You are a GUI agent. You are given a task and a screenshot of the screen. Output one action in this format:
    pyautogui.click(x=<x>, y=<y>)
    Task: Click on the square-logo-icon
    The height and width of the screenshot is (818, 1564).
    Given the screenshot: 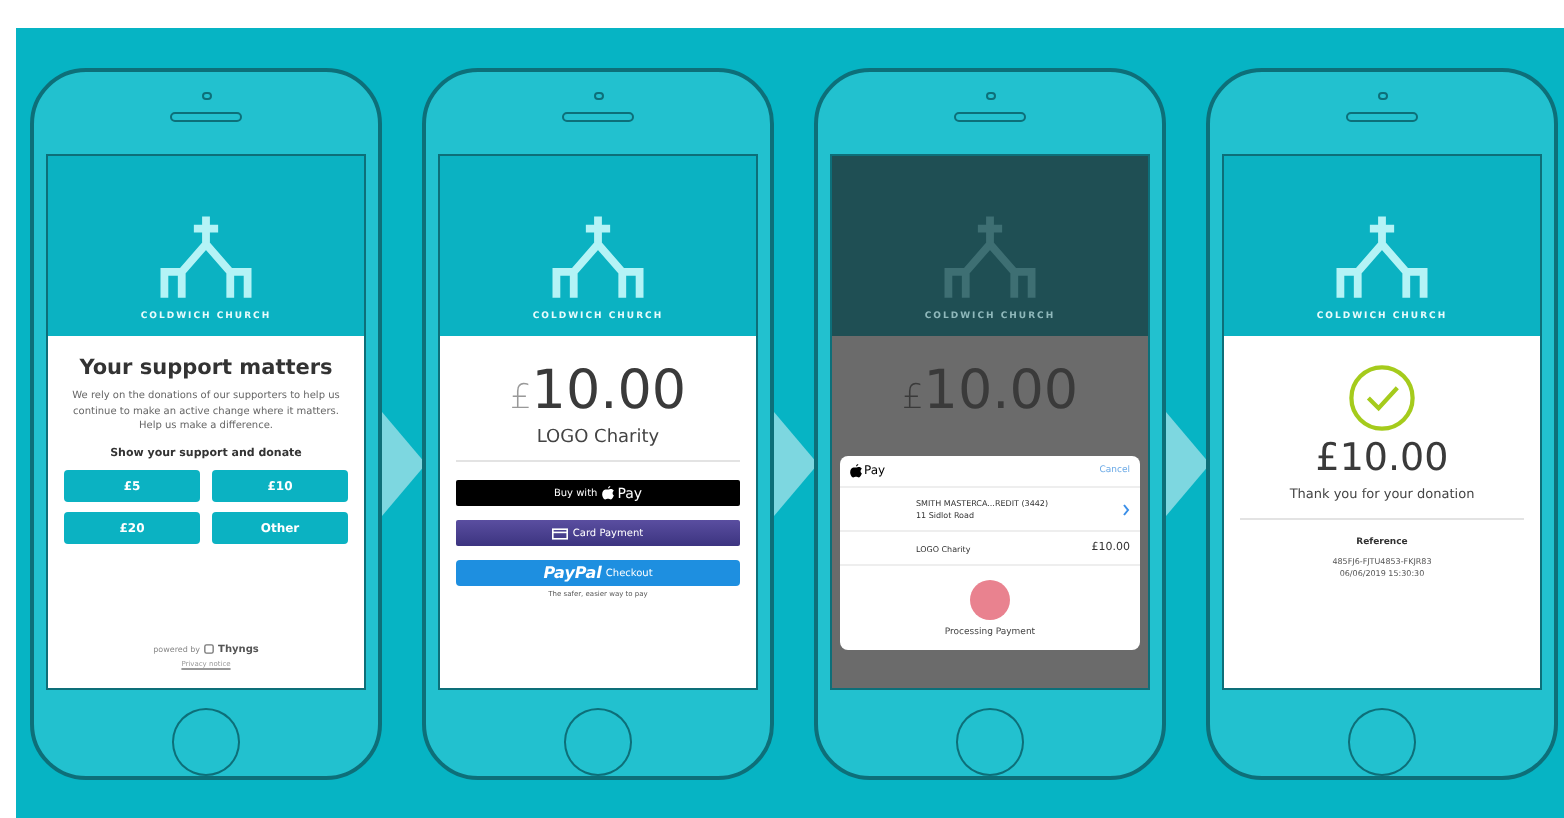 What is the action you would take?
    pyautogui.click(x=209, y=649)
    